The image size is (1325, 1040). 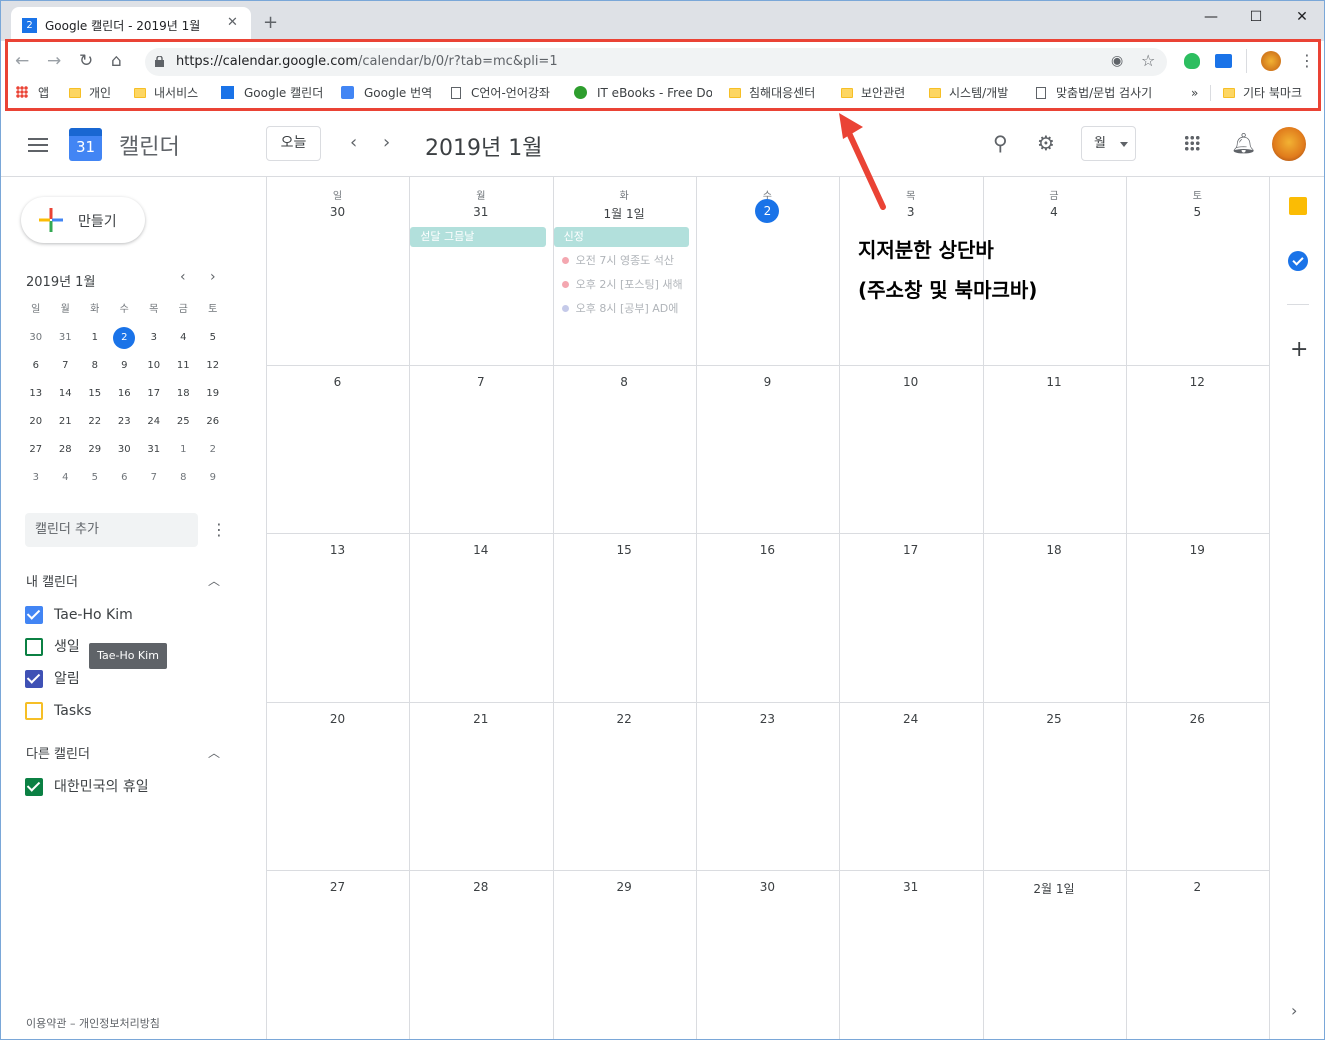 I want to click on profile-avatar-icon, so click(x=1271, y=61).